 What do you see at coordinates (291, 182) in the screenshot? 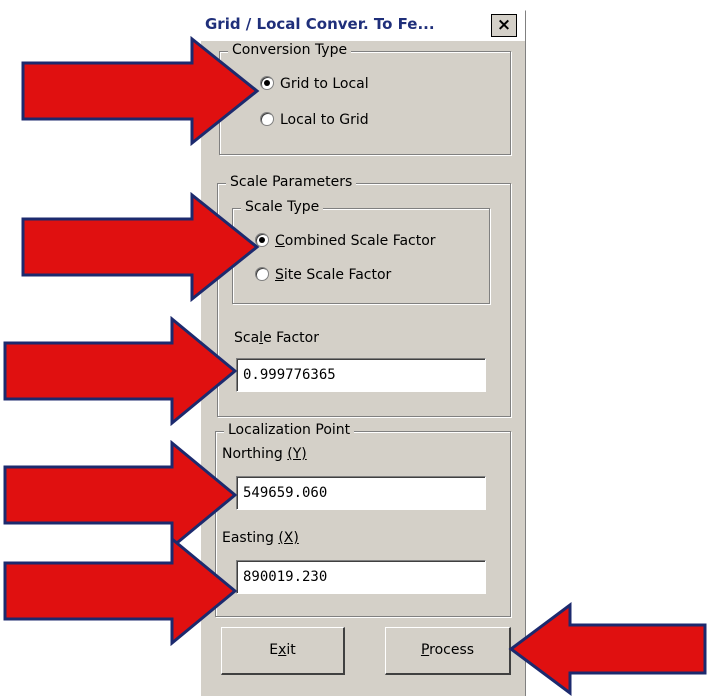
I see `scale-parameters-legend: Scale Parameters` at bounding box center [291, 182].